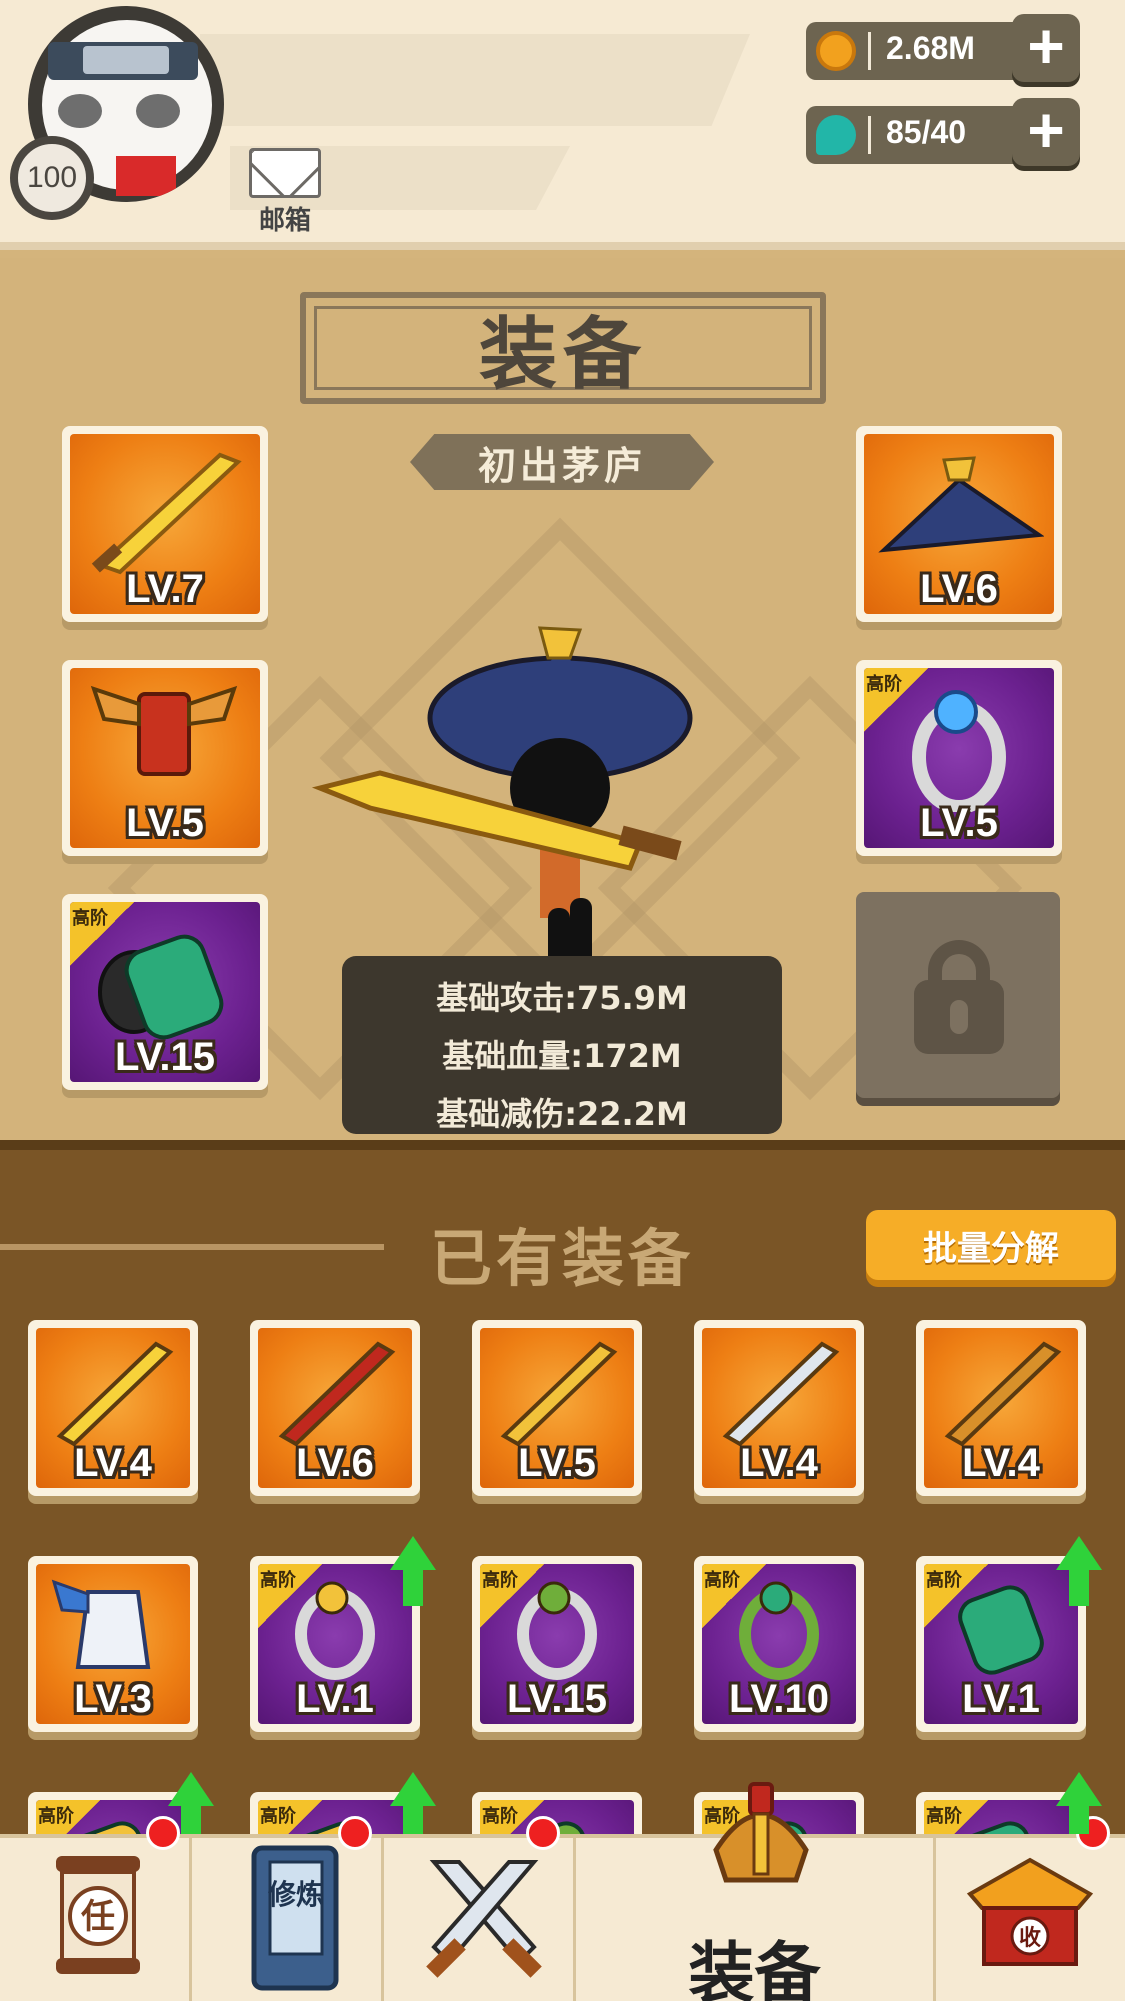 Image resolution: width=1125 pixels, height=2001 pixels. I want to click on player-level-badge: 100, so click(52, 178).